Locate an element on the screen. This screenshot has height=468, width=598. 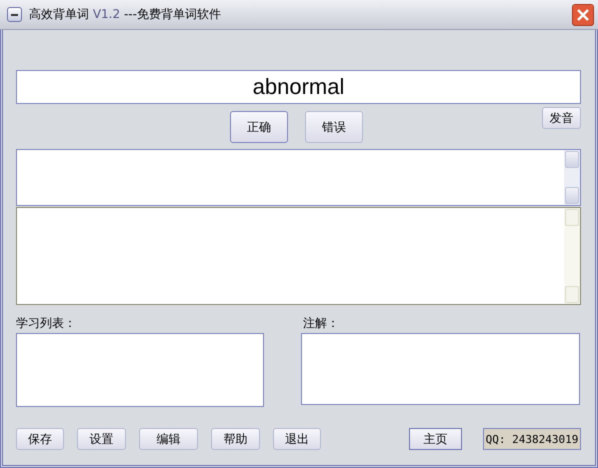
menu-icon is located at coordinates (14, 14).